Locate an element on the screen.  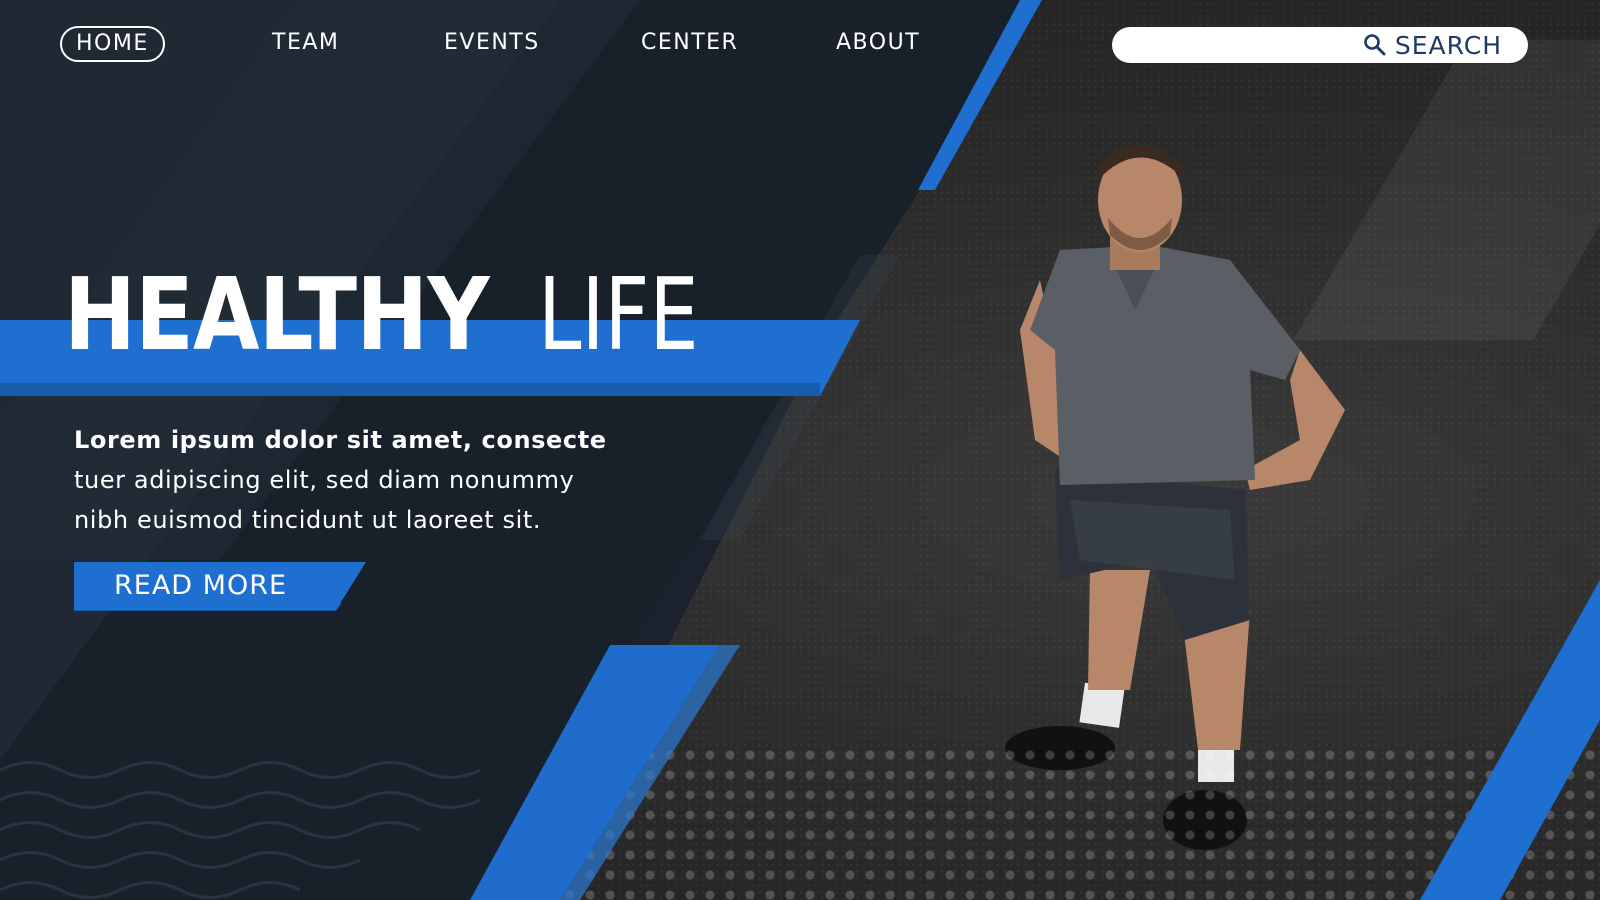
search-button: SEARCH is located at coordinates (1432, 45).